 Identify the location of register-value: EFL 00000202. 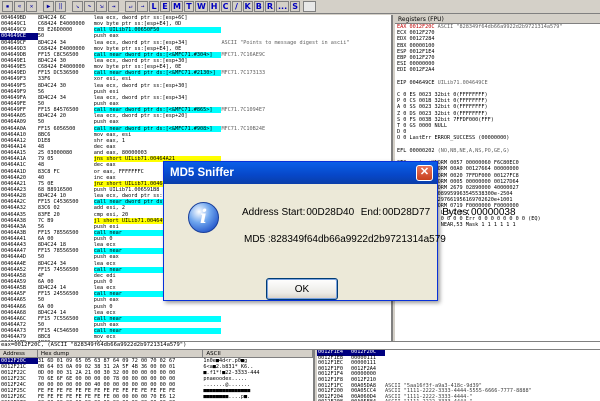
(416, 150).